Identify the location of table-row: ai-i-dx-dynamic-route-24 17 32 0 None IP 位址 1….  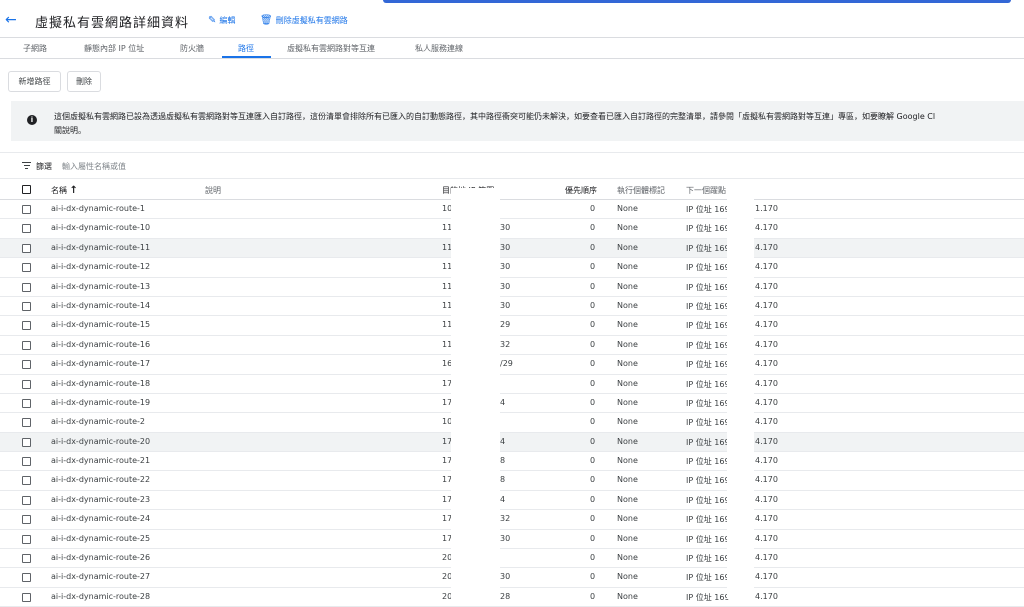
(512, 520).